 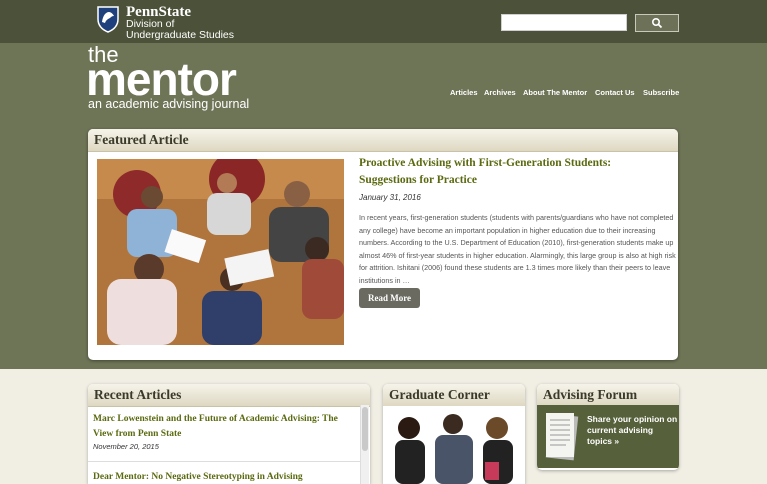 What do you see at coordinates (464, 93) in the screenshot?
I see `nav-articles: Articles` at bounding box center [464, 93].